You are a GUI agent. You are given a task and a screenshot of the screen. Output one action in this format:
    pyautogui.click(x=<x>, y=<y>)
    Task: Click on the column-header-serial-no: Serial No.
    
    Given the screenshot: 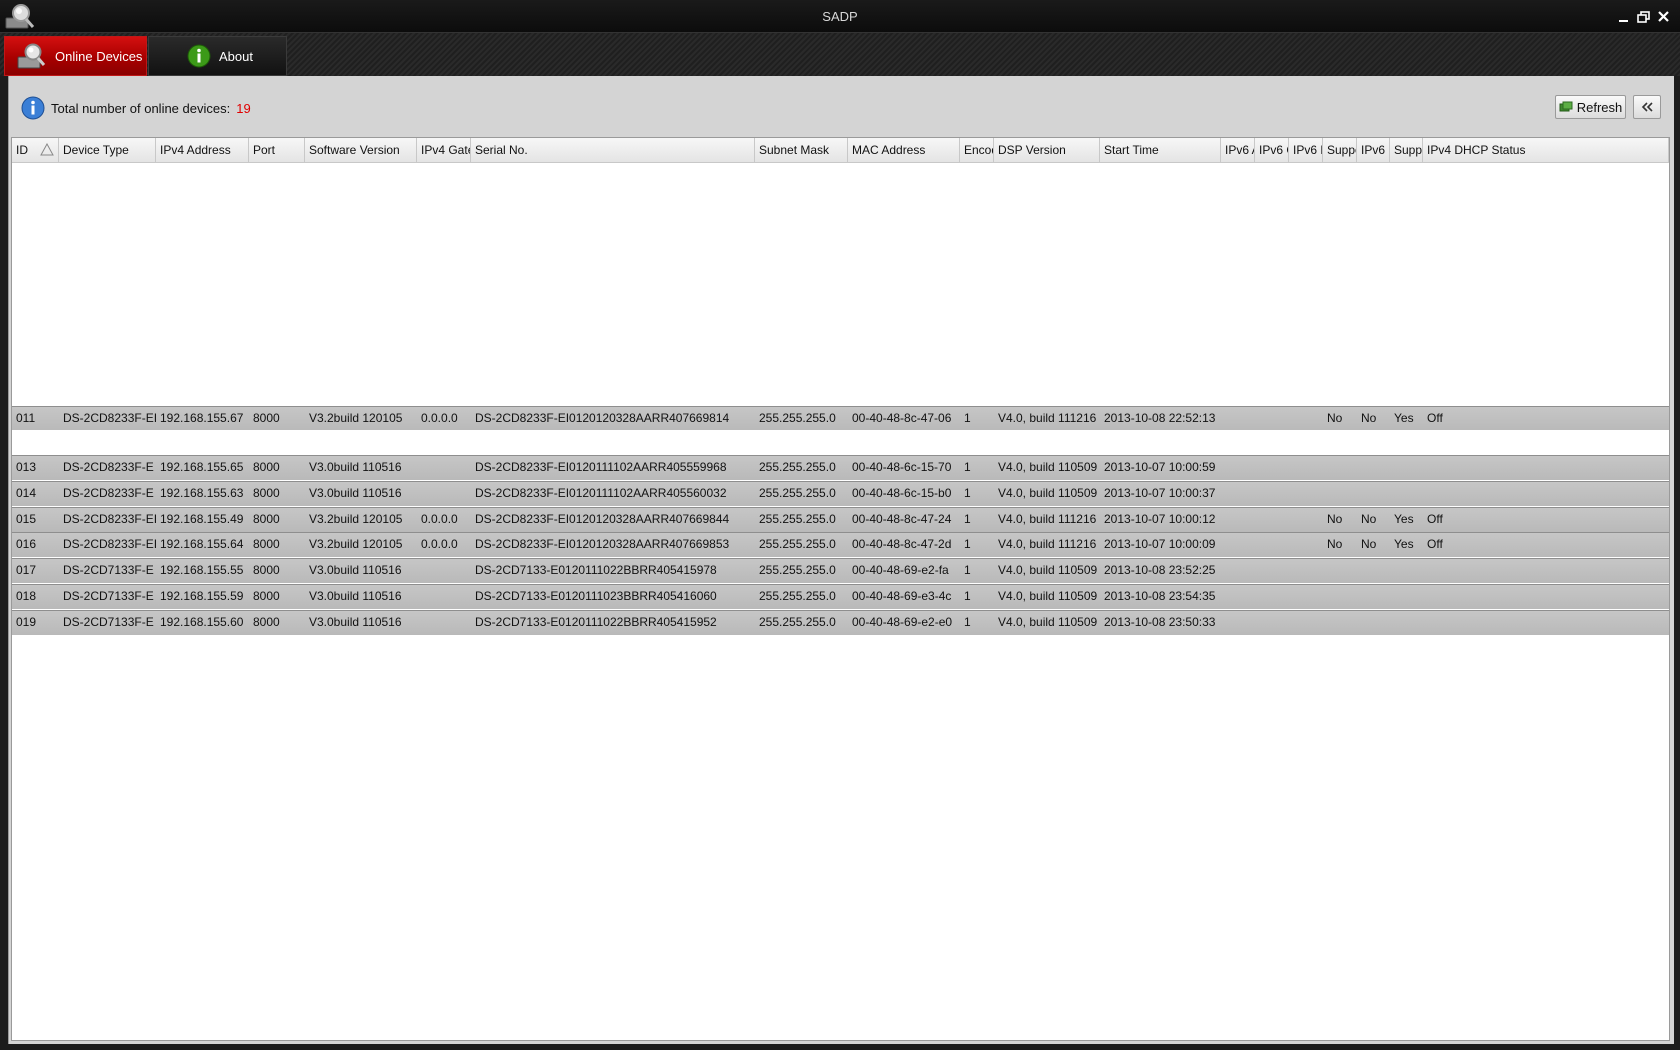 What is the action you would take?
    pyautogui.click(x=613, y=150)
    